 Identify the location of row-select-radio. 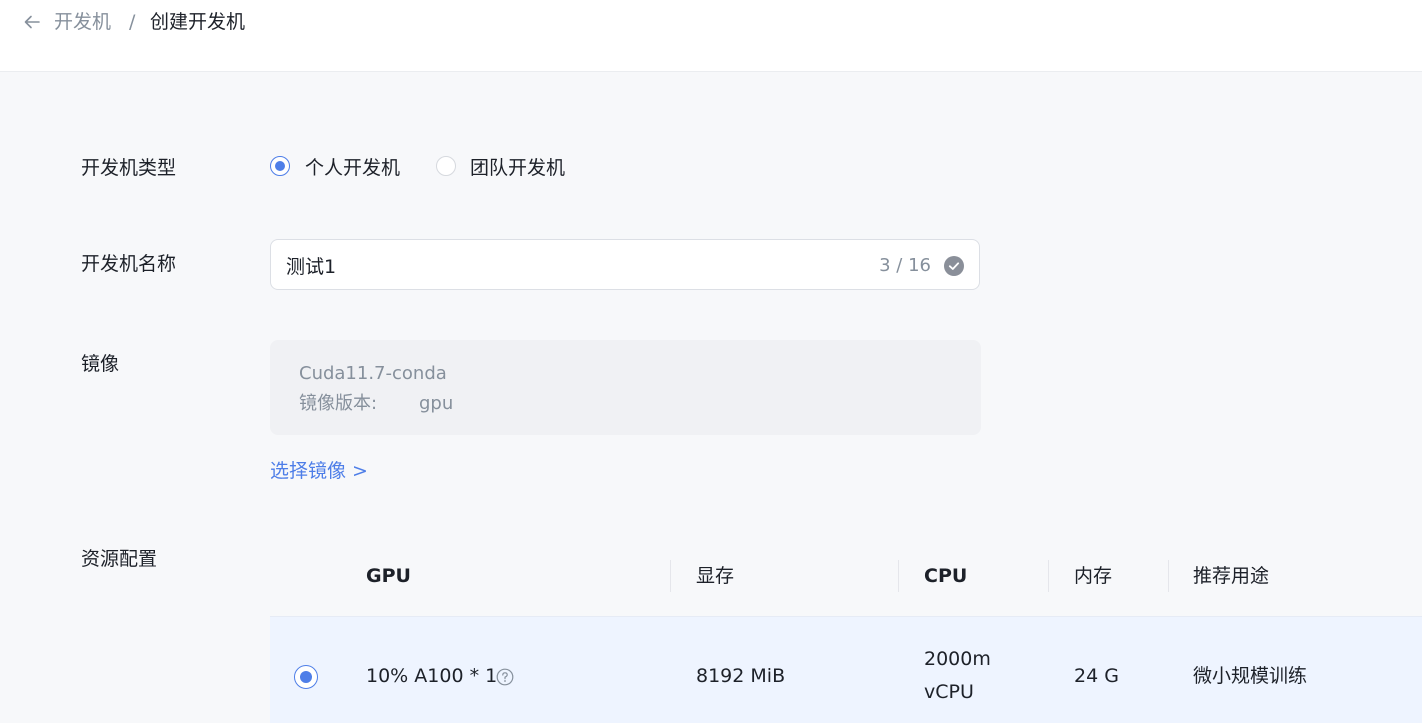
(306, 677).